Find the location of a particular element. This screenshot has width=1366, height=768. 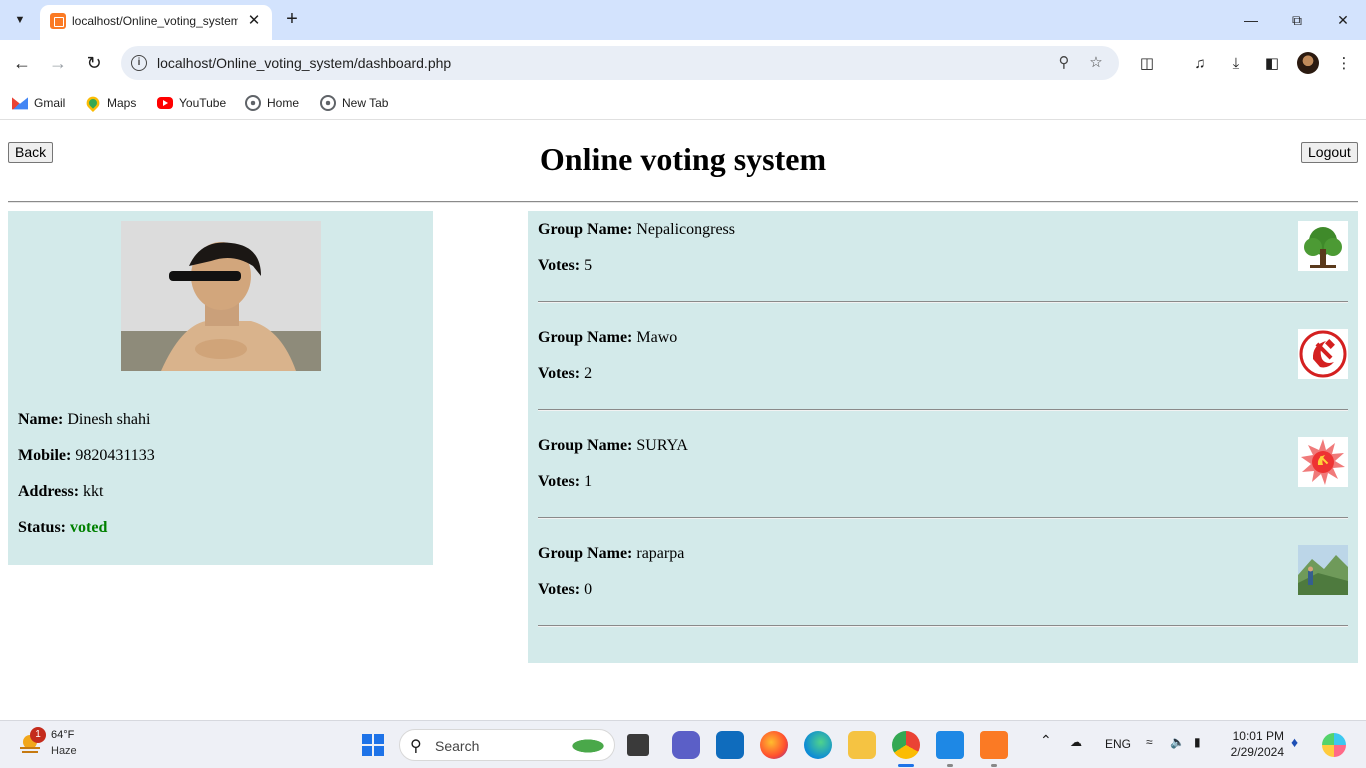

group-name: Nepalicongress is located at coordinates (686, 229).